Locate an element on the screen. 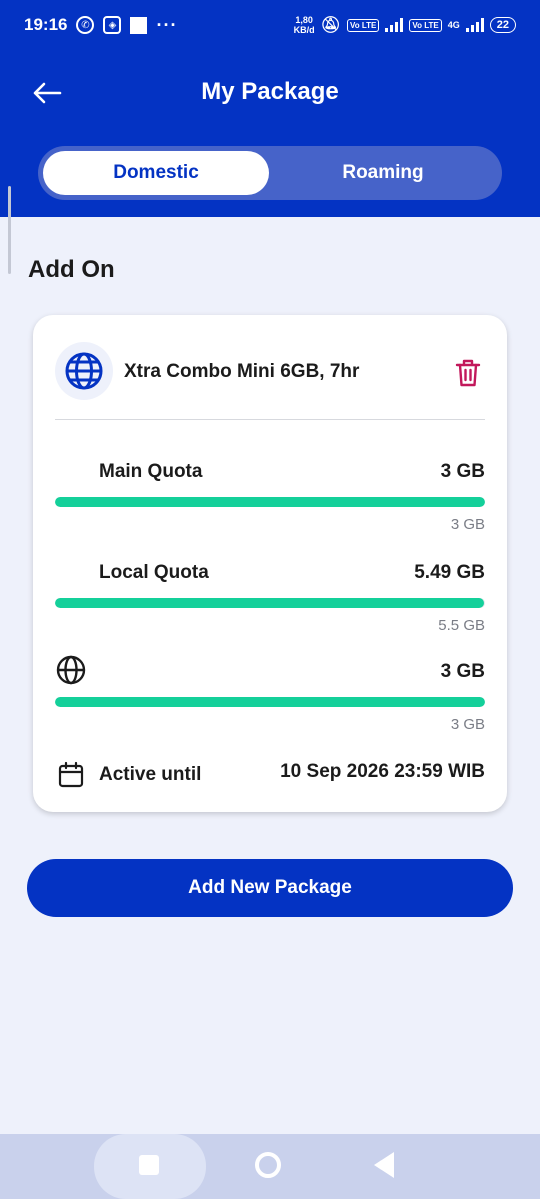  package-icon-container is located at coordinates (84, 371).